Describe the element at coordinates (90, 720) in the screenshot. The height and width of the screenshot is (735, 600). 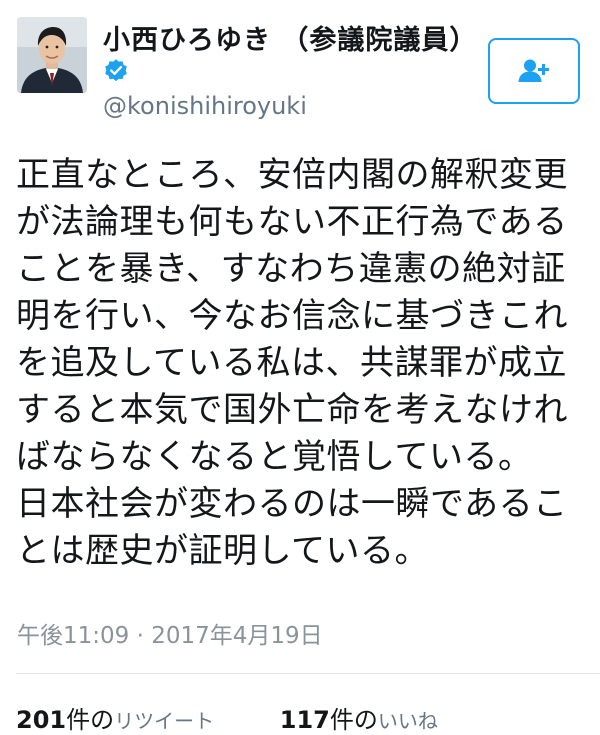
I see `retweet-count-unit: 件の` at that location.